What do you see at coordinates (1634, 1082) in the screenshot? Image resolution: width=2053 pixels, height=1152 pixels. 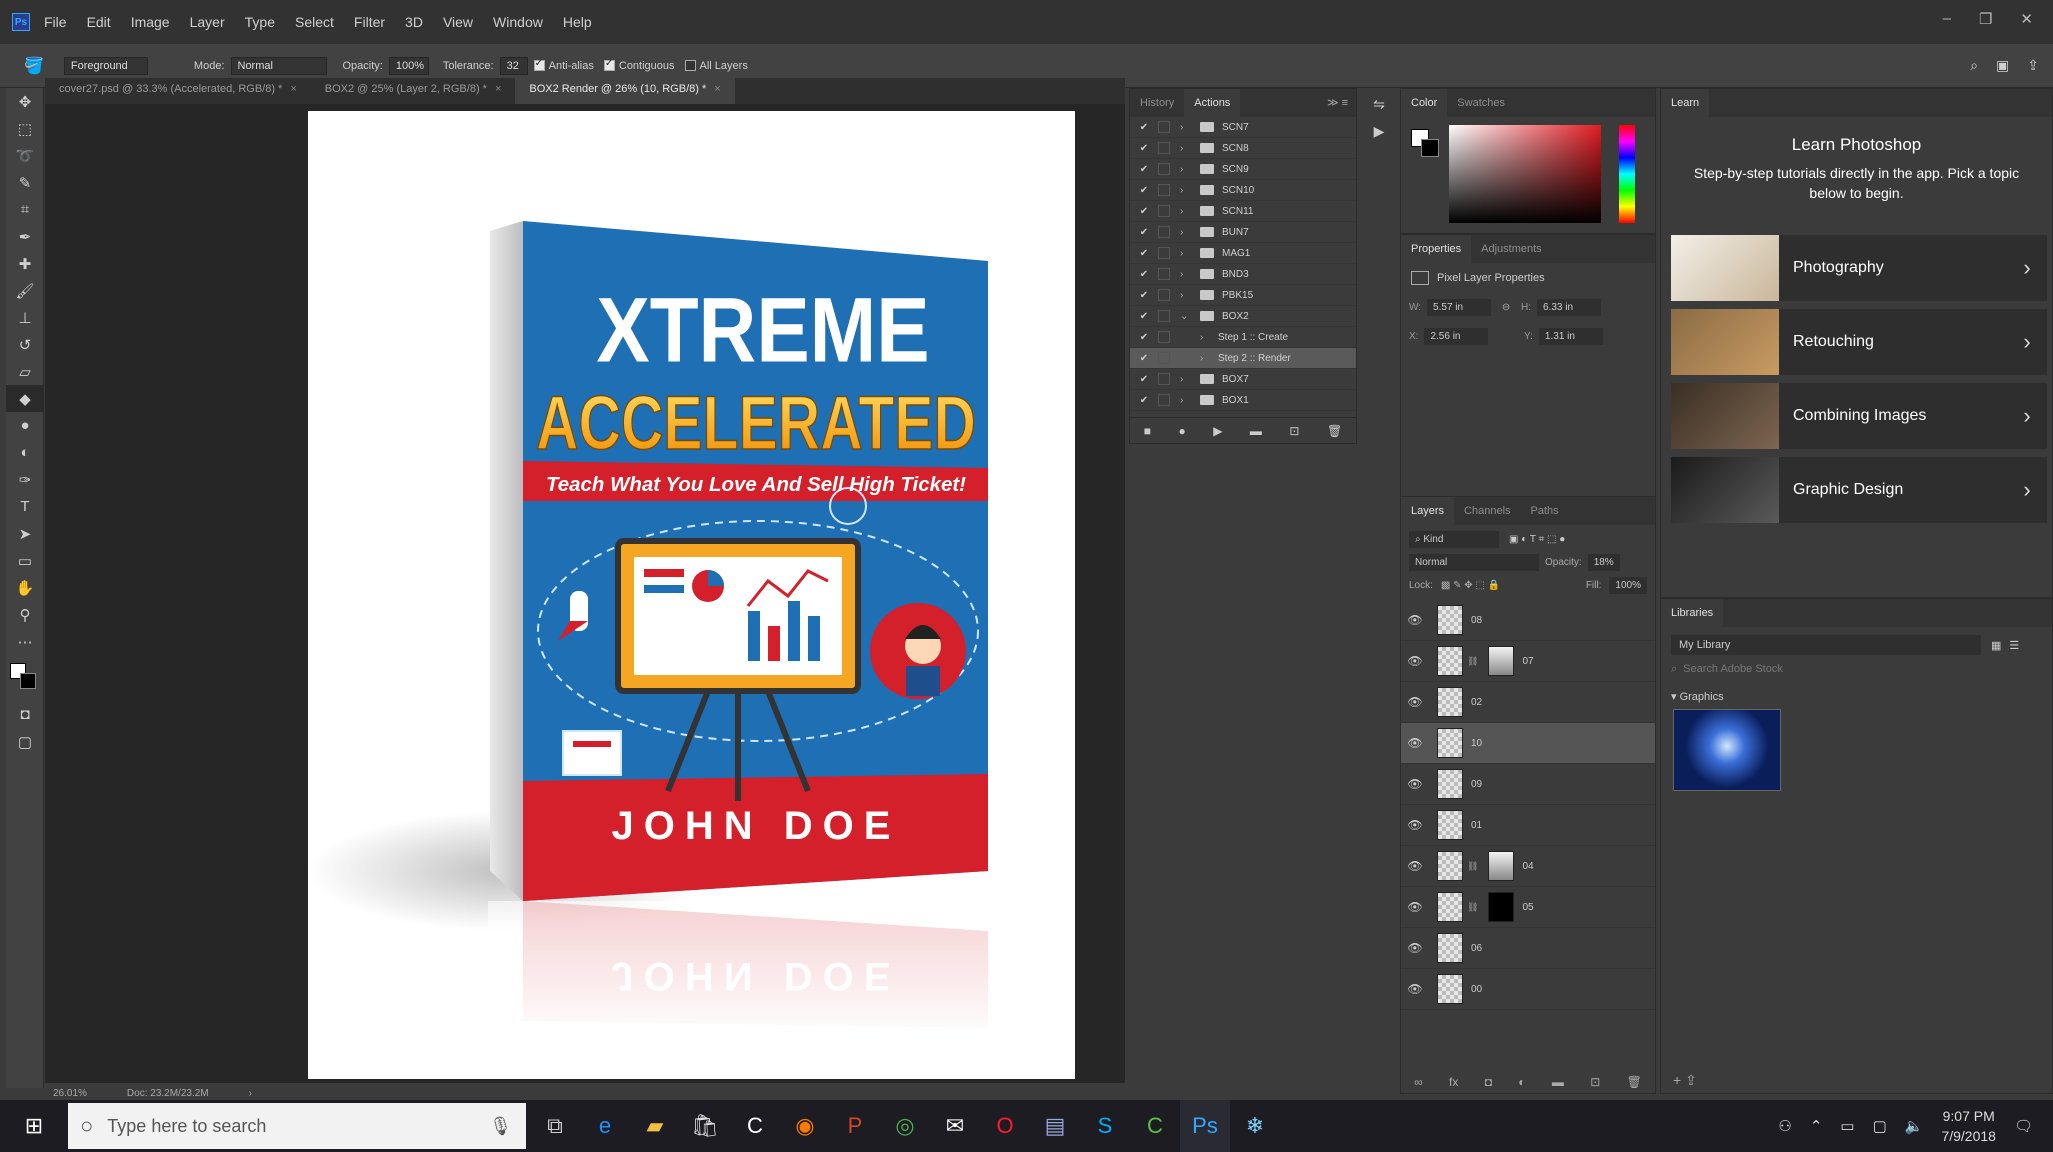 I see `delete-layer-icon: 🗑` at bounding box center [1634, 1082].